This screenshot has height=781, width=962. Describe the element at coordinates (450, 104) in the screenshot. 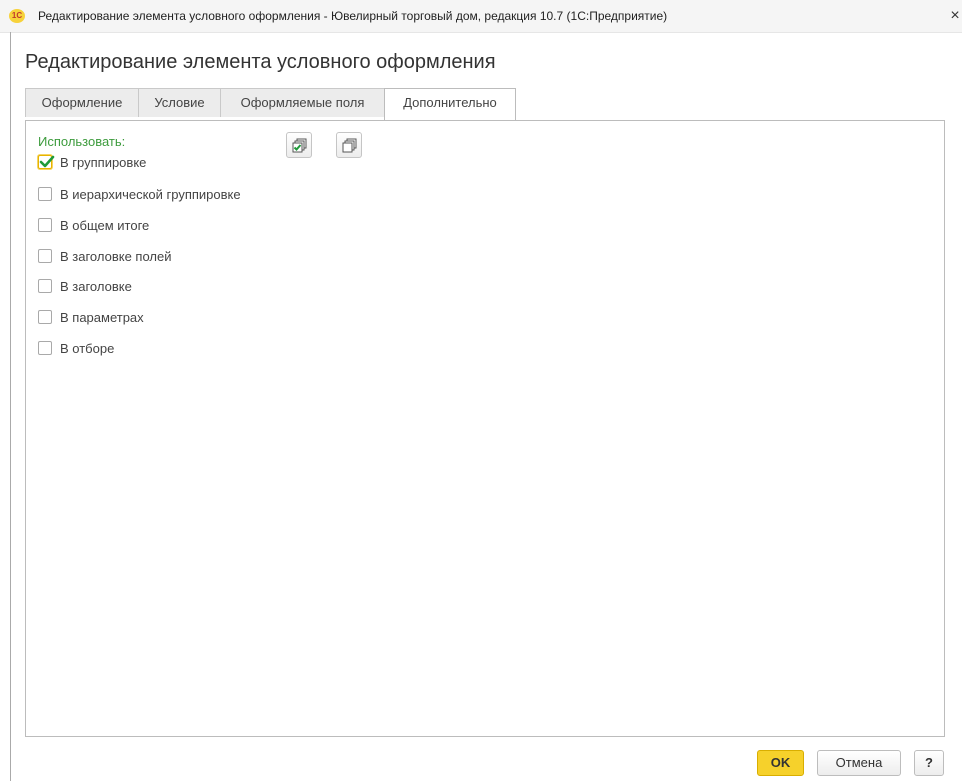

I see `tab-additional: Дополнительно` at that location.